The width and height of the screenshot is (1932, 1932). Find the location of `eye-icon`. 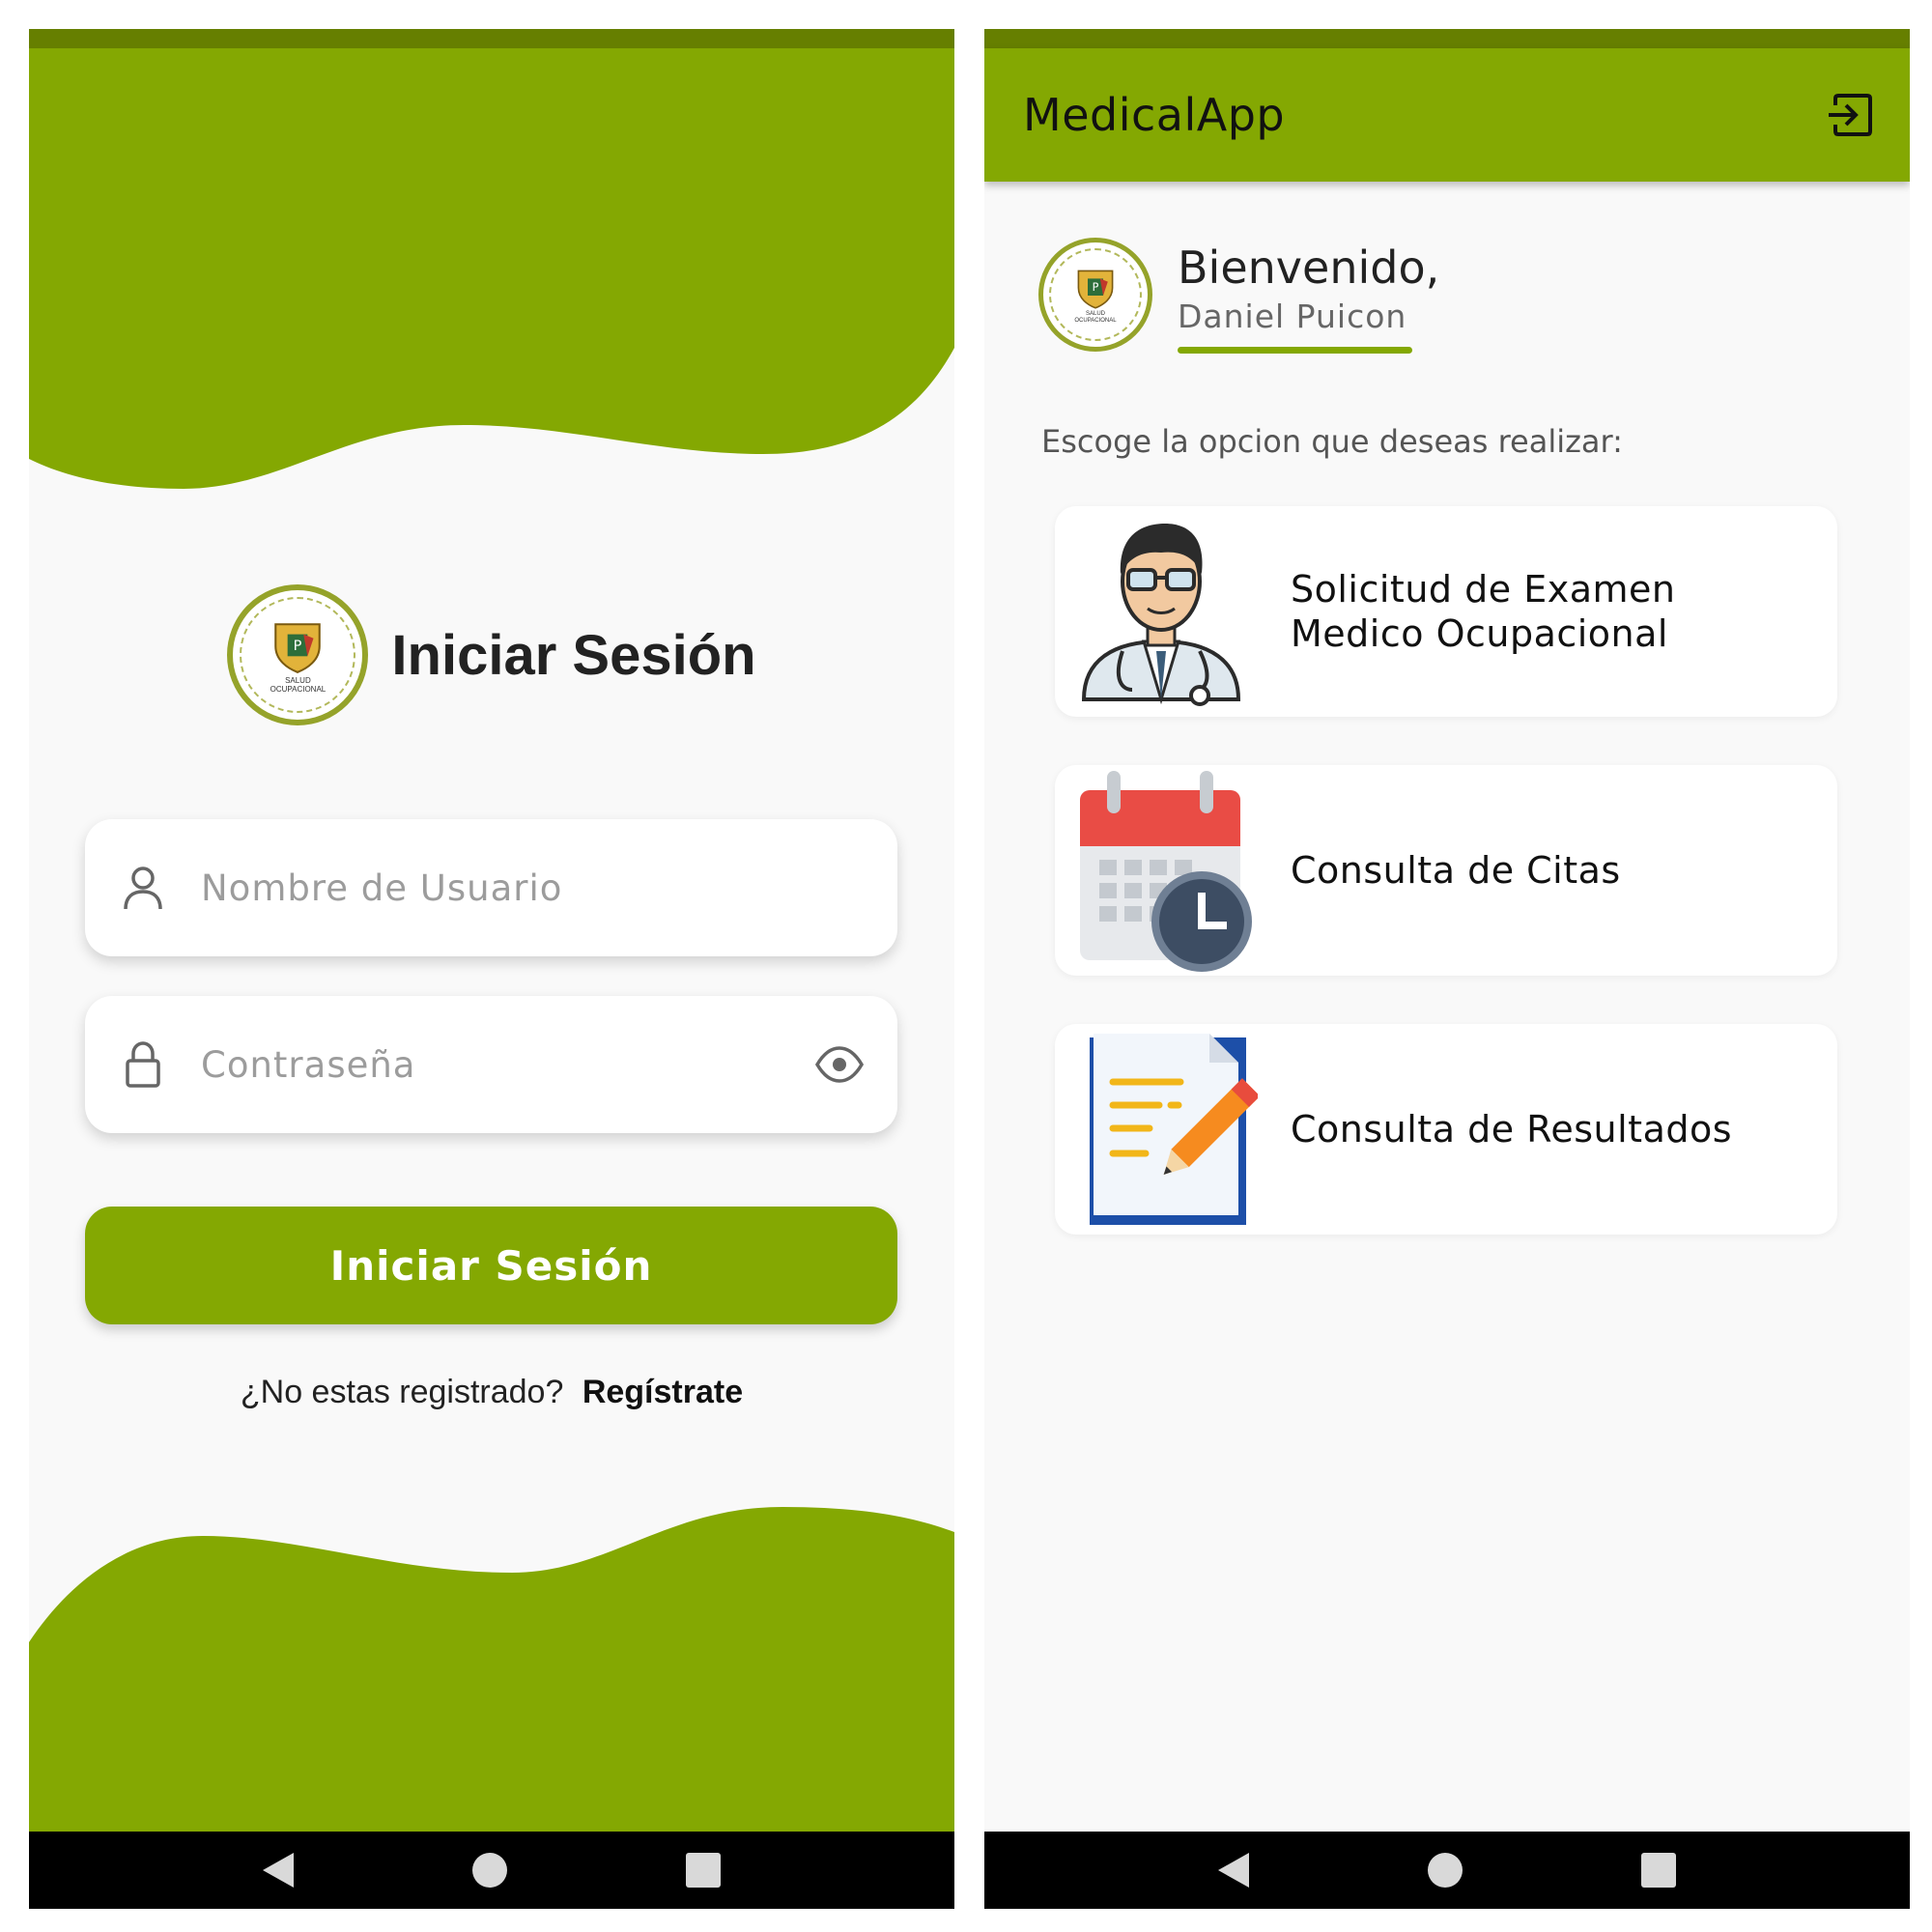

eye-icon is located at coordinates (839, 1064).